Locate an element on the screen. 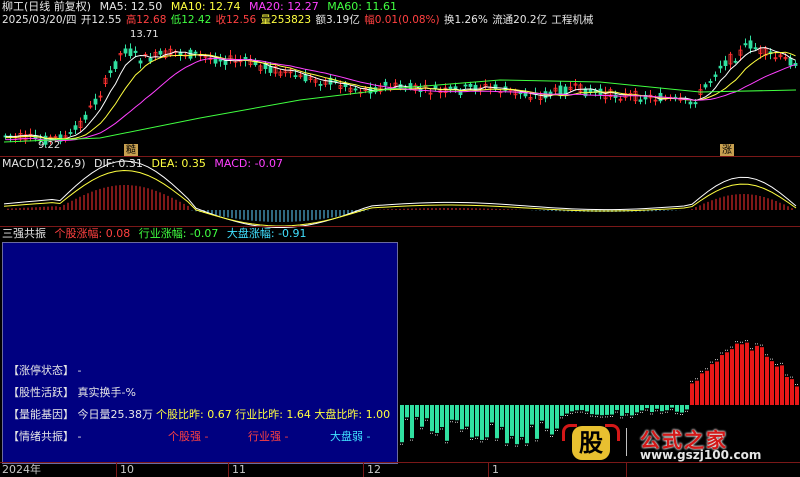  stock-activity: 【股性活跃】 真实换手-% is located at coordinates (72, 392).